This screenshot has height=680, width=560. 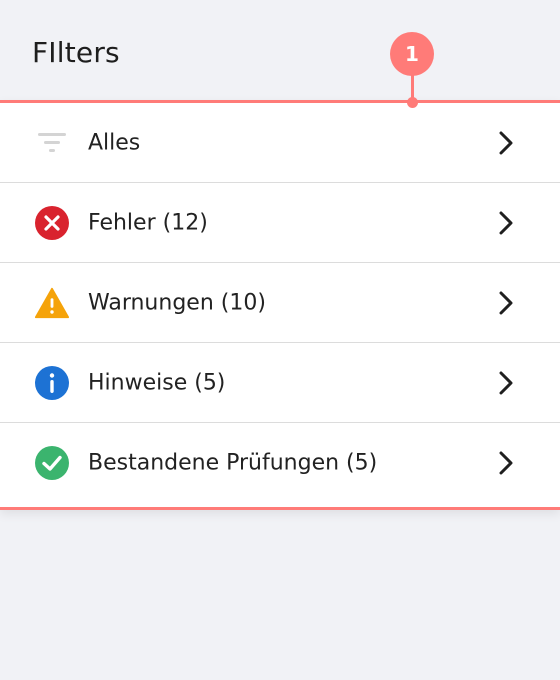 I want to click on filter-item-hints: Hinweise (5), so click(x=280, y=383).